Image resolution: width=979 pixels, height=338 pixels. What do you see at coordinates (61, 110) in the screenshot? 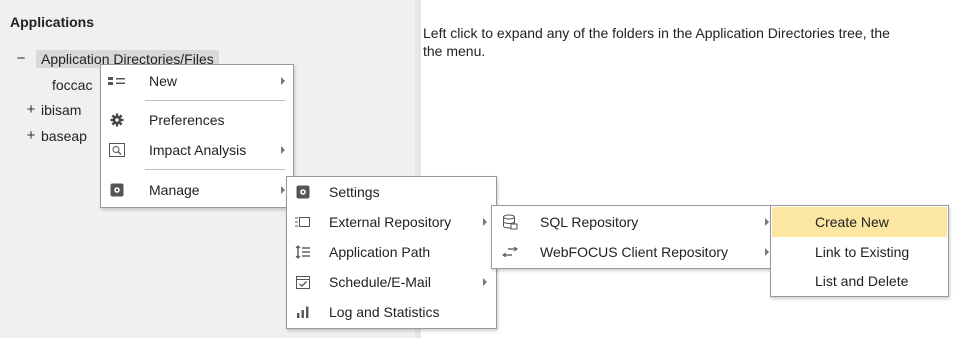
I see `tree-item-label: ibisam` at bounding box center [61, 110].